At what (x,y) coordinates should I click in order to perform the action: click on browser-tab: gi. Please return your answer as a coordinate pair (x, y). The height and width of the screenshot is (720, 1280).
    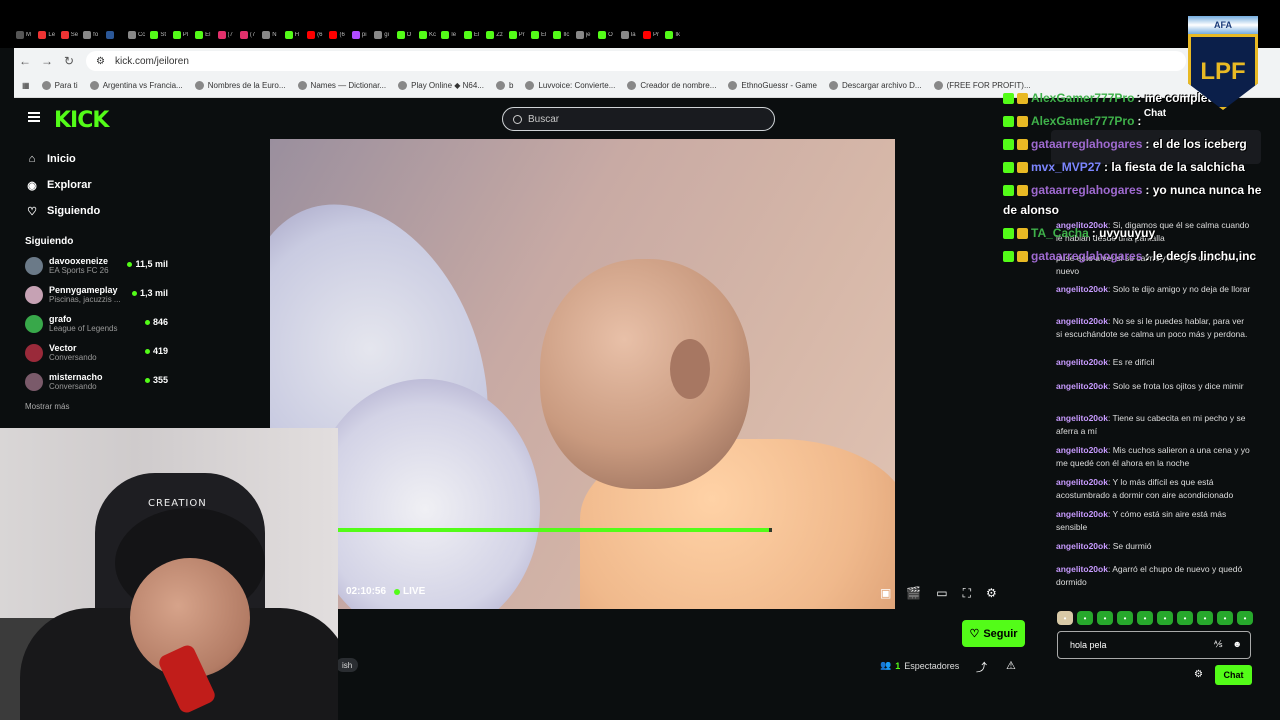
    Looking at the image, I should click on (383, 35).